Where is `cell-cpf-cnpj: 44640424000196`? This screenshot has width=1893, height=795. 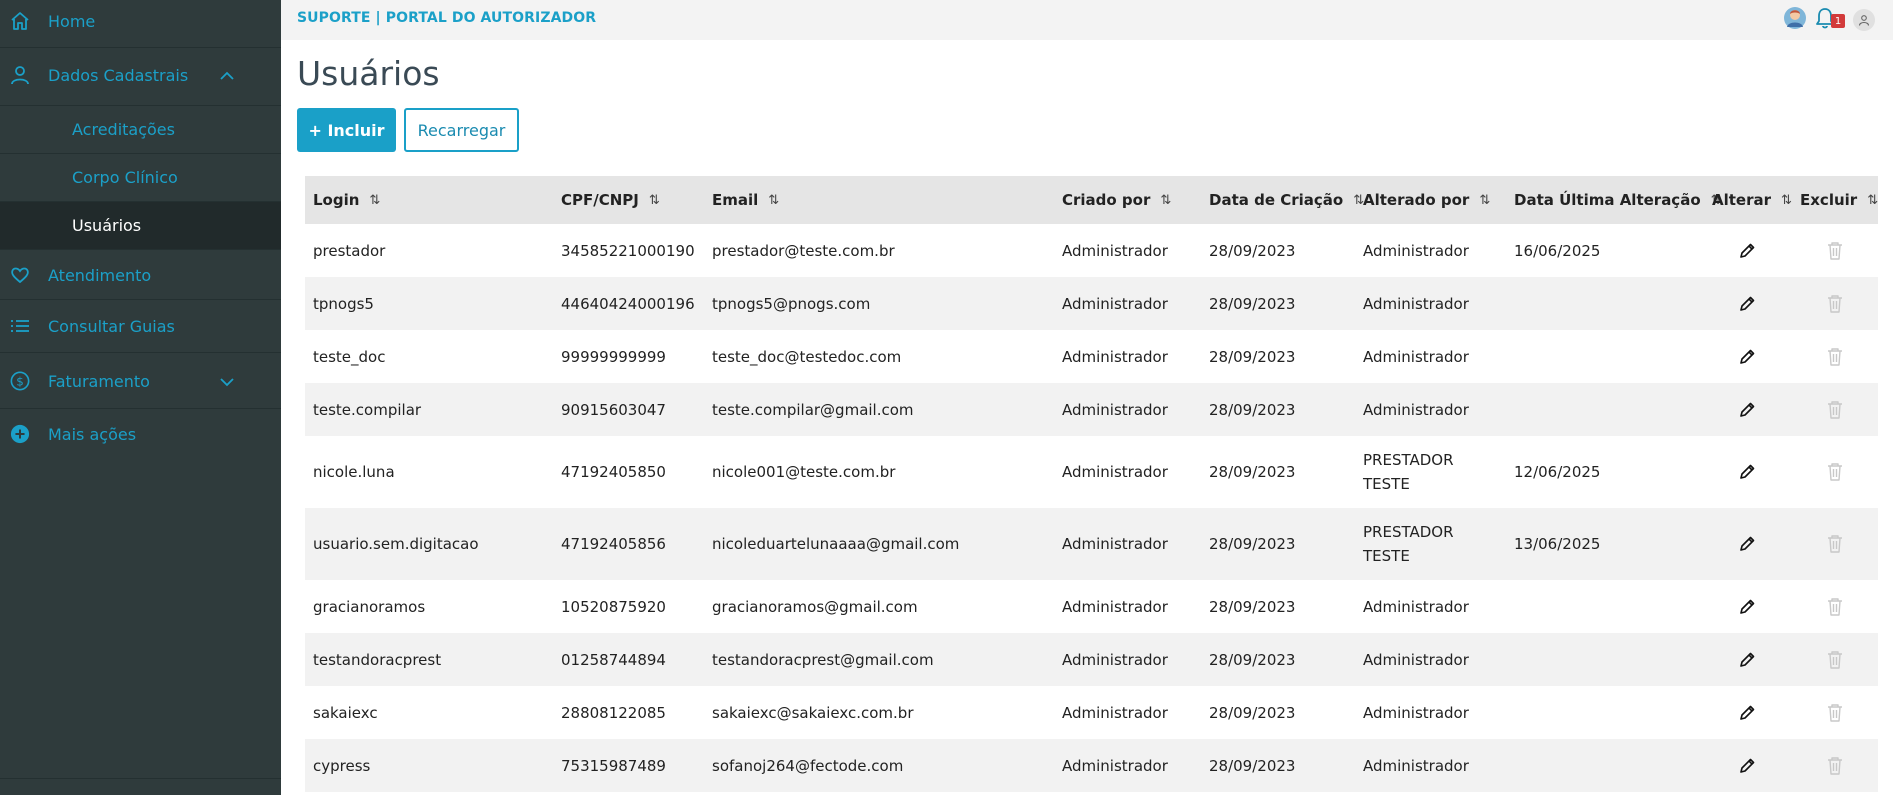 cell-cpf-cnpj: 44640424000196 is located at coordinates (628, 303).